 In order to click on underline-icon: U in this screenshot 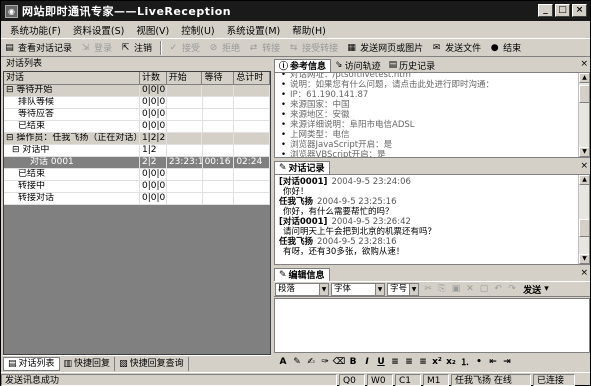, I will do `click(381, 361)`.